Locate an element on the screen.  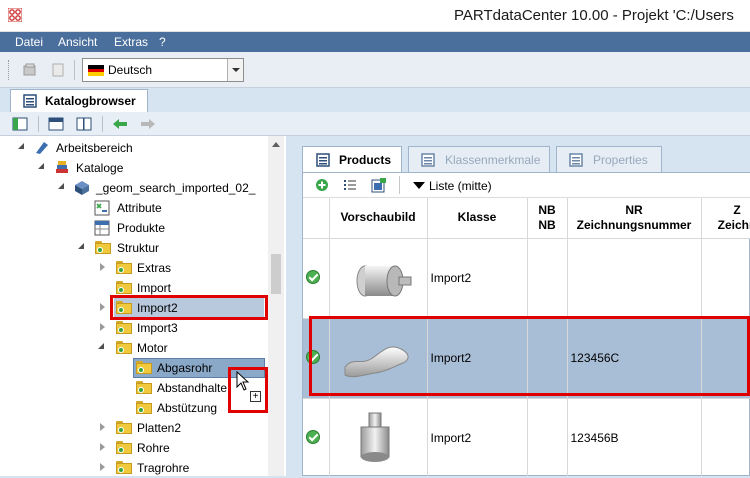
document-icon is located at coordinates (58, 70).